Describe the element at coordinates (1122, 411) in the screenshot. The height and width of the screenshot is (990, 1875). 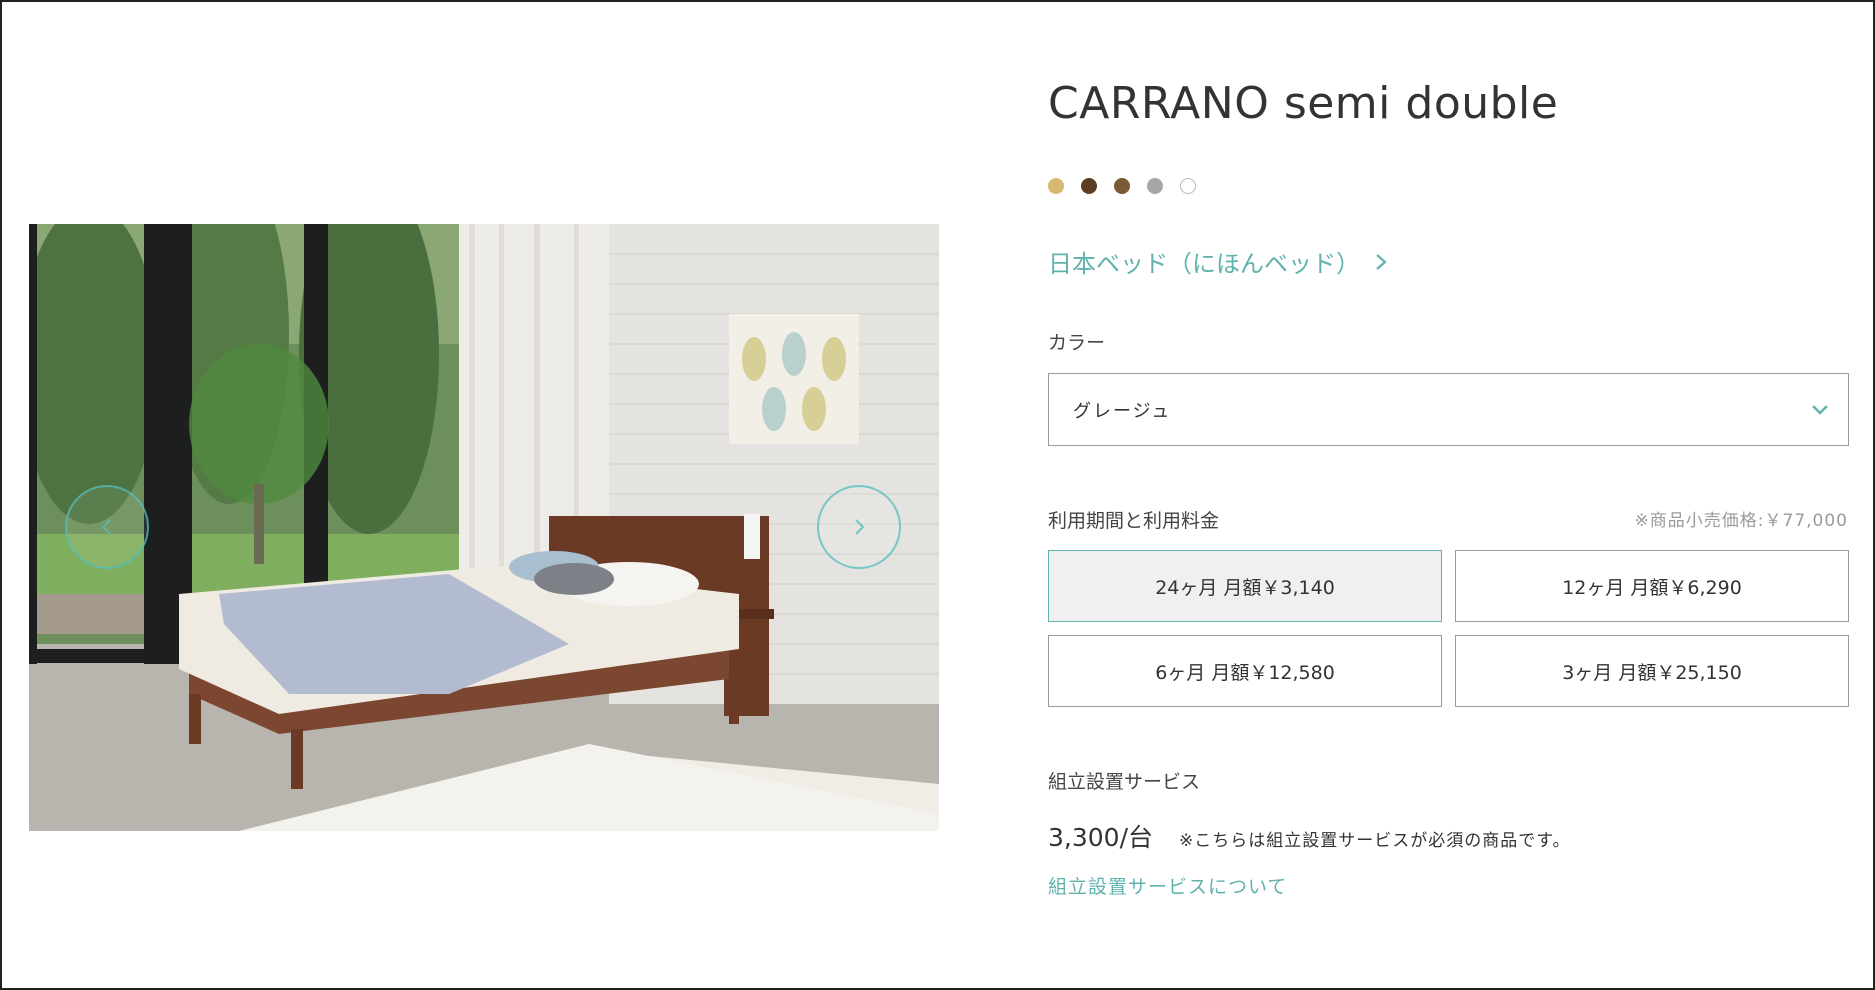
I see `color-select-value: グレージュ` at that location.